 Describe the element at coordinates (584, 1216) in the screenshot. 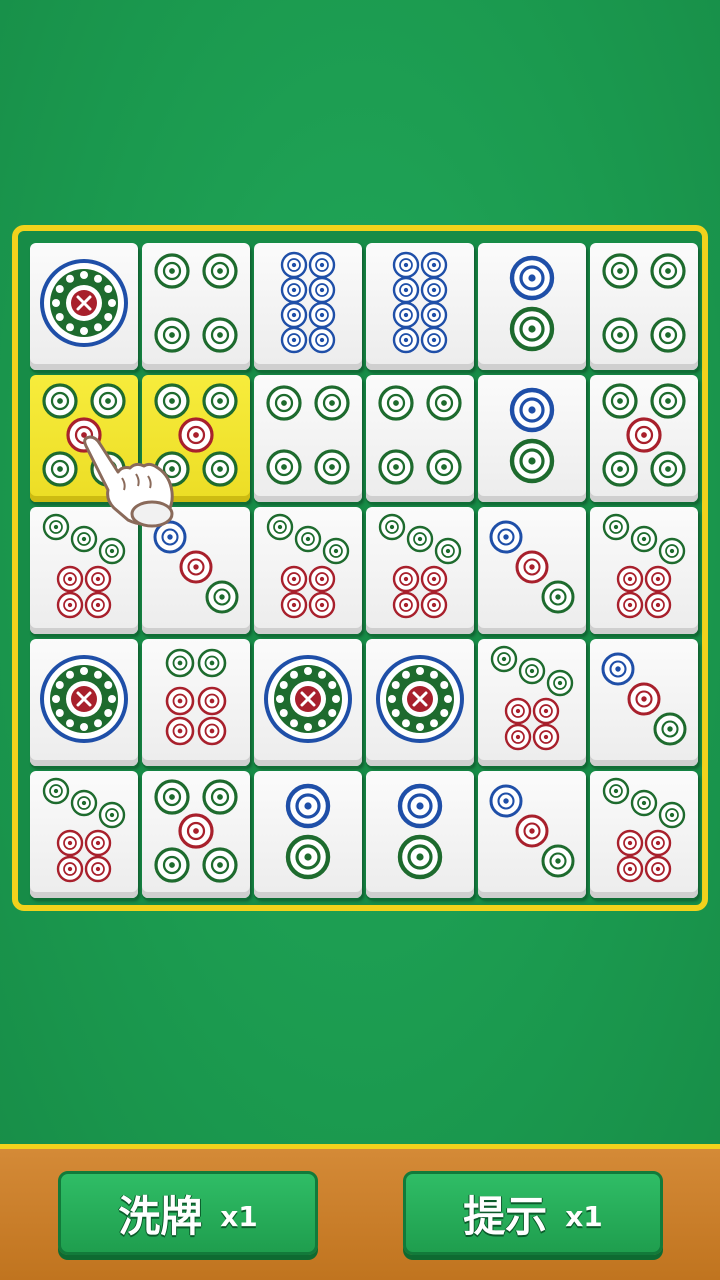

I see `hint-count: x1` at that location.